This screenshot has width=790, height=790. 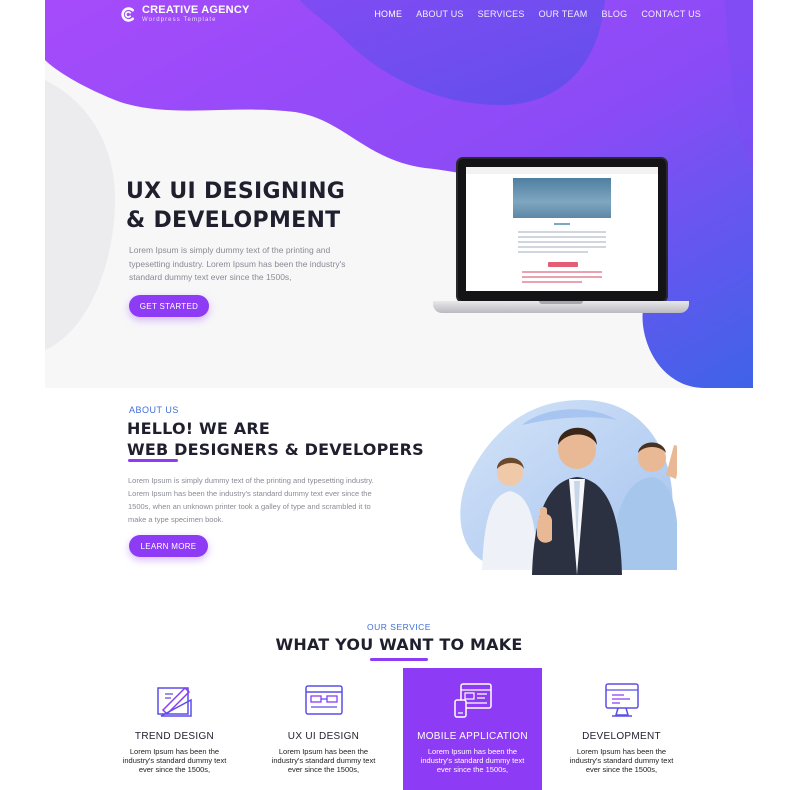 What do you see at coordinates (622, 700) in the screenshot?
I see `code-monitor-icon` at bounding box center [622, 700].